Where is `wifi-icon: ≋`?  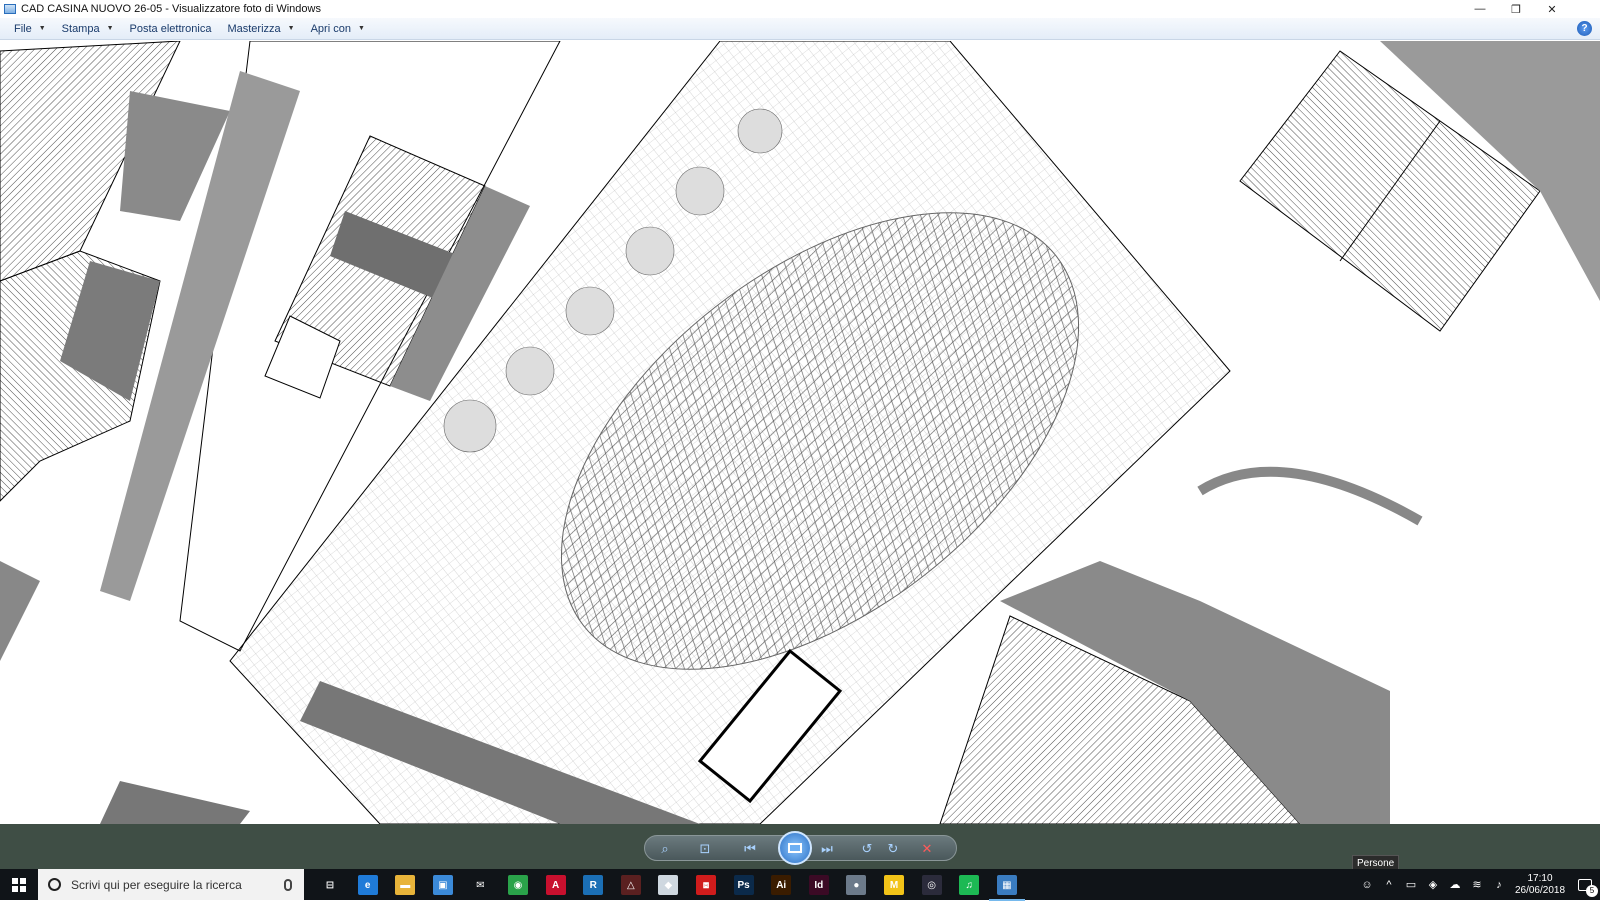
wifi-icon: ≋ is located at coordinates (1477, 885).